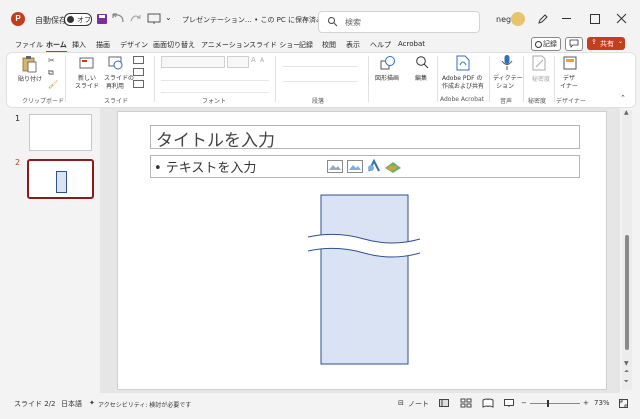 This screenshot has height=419, width=640. I want to click on tab-review: 校閲, so click(329, 45).